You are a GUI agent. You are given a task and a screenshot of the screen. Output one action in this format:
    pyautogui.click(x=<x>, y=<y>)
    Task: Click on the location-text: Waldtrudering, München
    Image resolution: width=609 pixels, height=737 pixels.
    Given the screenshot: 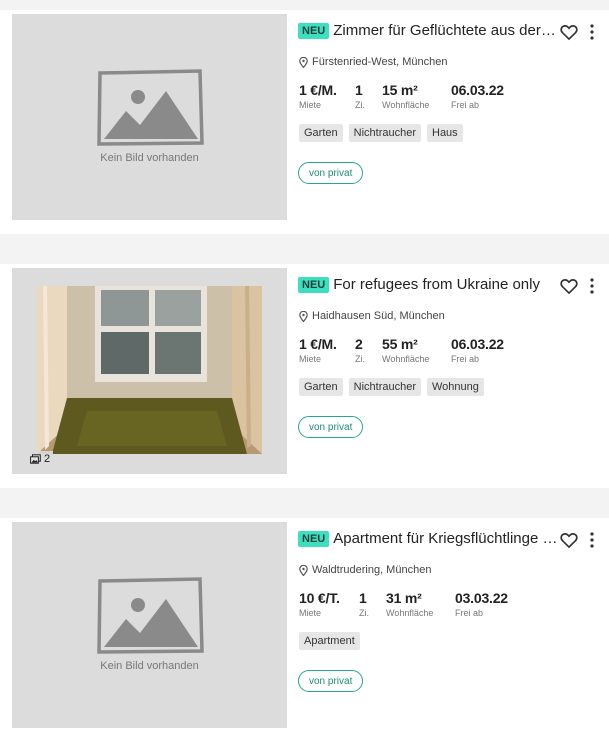 What is the action you would take?
    pyautogui.click(x=372, y=570)
    